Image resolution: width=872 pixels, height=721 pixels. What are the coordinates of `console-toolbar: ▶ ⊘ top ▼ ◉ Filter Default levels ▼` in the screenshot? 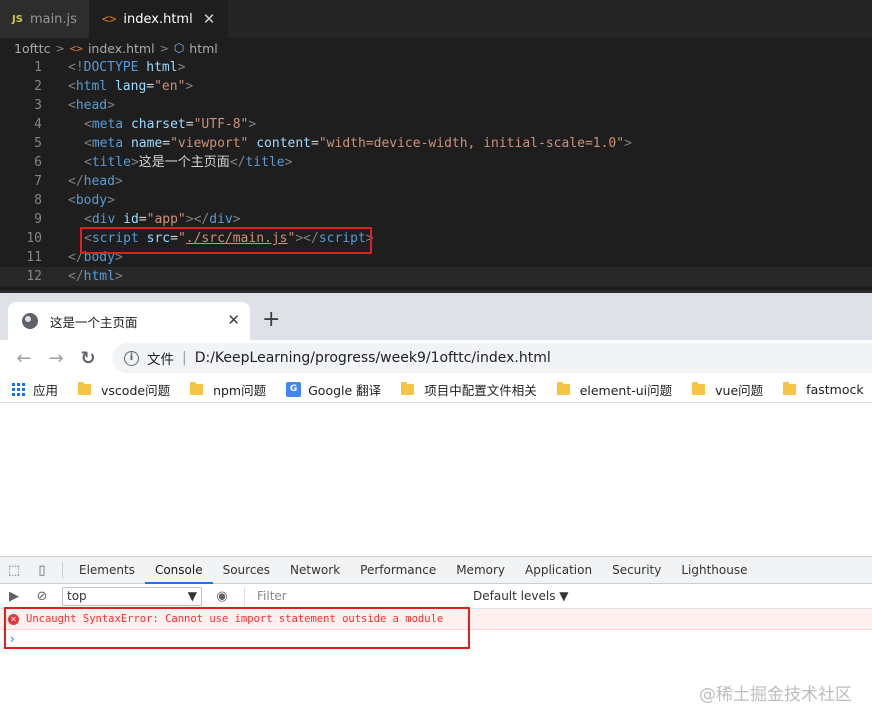 It's located at (436, 596).